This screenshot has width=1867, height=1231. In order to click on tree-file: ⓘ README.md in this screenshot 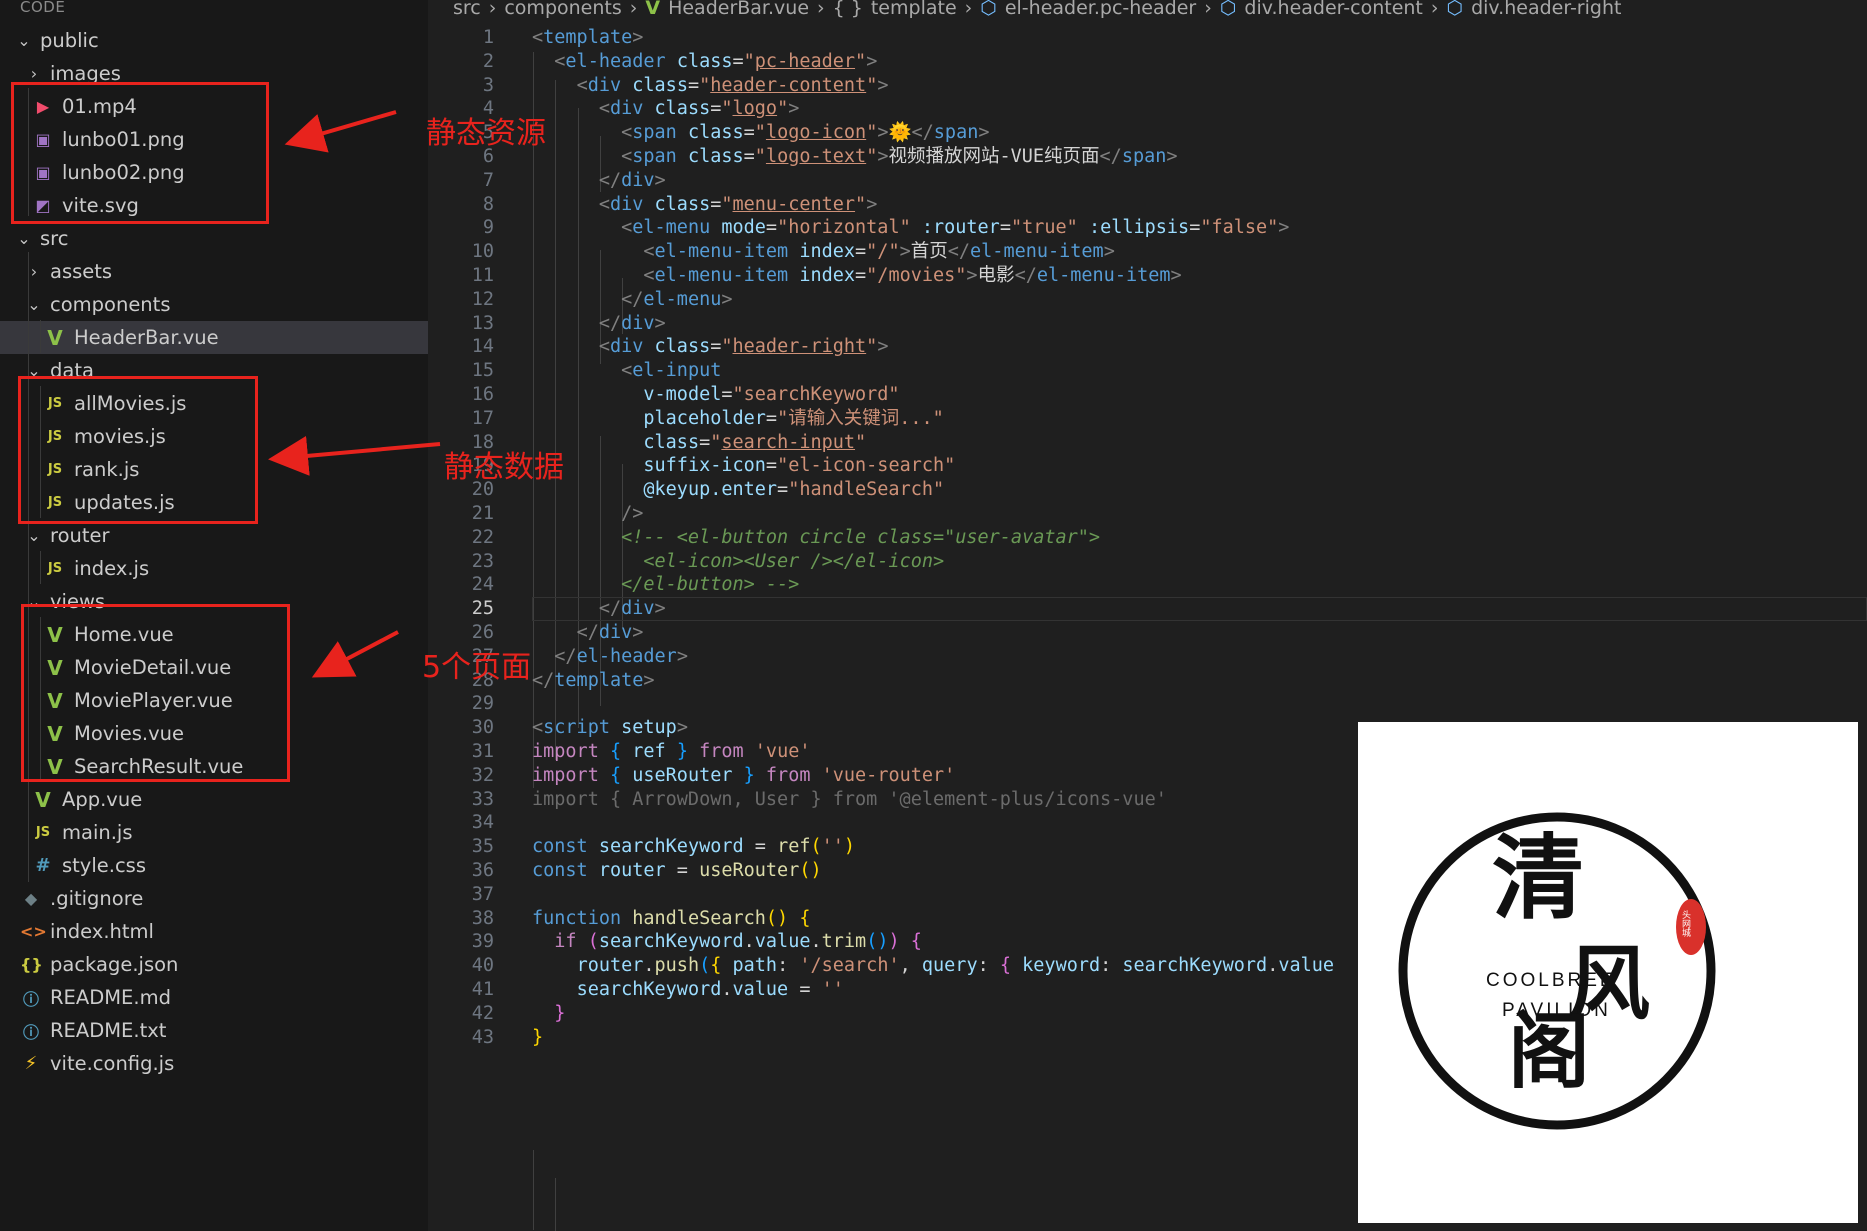, I will do `click(214, 997)`.